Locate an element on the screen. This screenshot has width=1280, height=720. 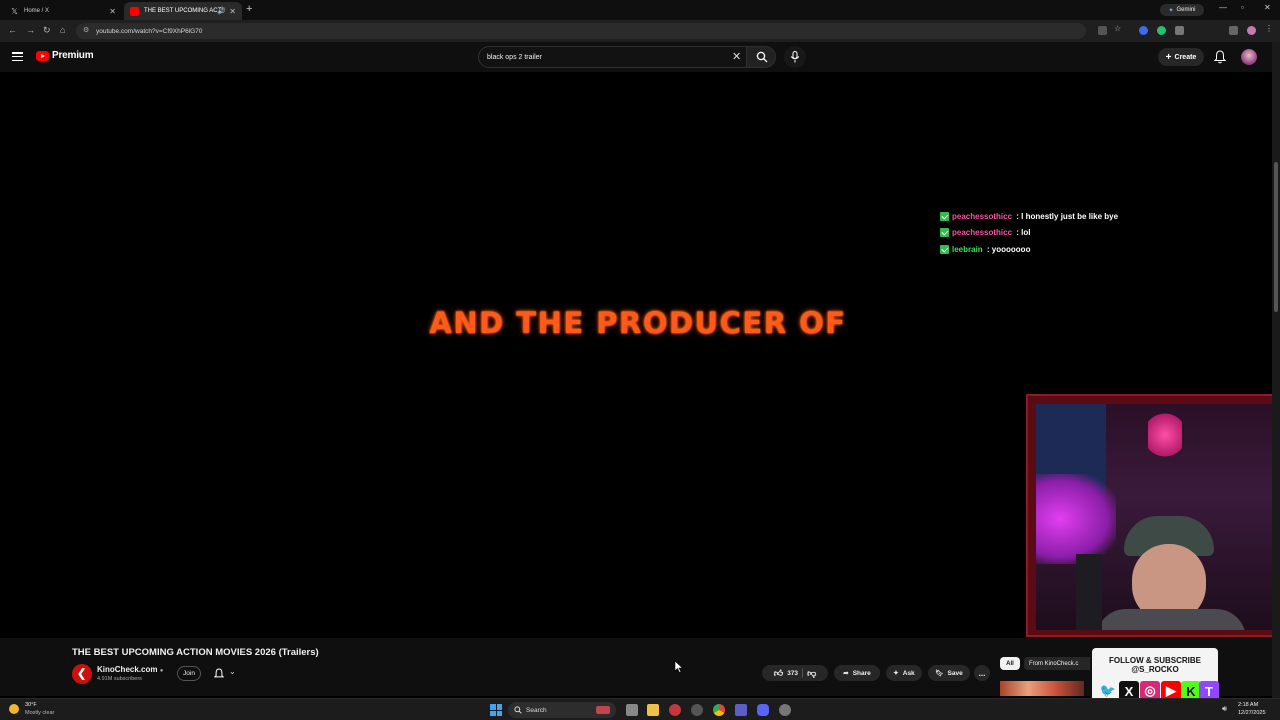
tab-title: THE BEST UPCOMING ACTI is located at coordinates (183, 11).